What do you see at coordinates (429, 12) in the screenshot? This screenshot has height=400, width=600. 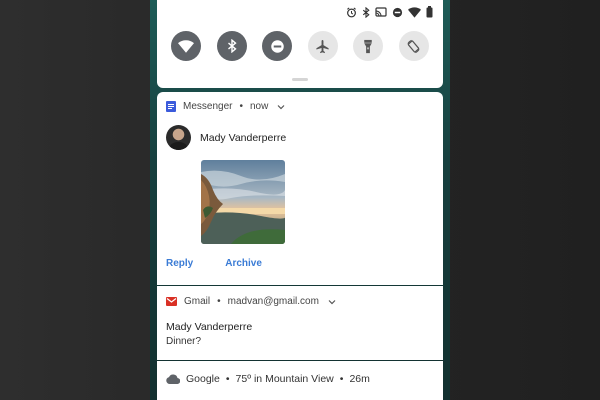 I see `battery-icon` at bounding box center [429, 12].